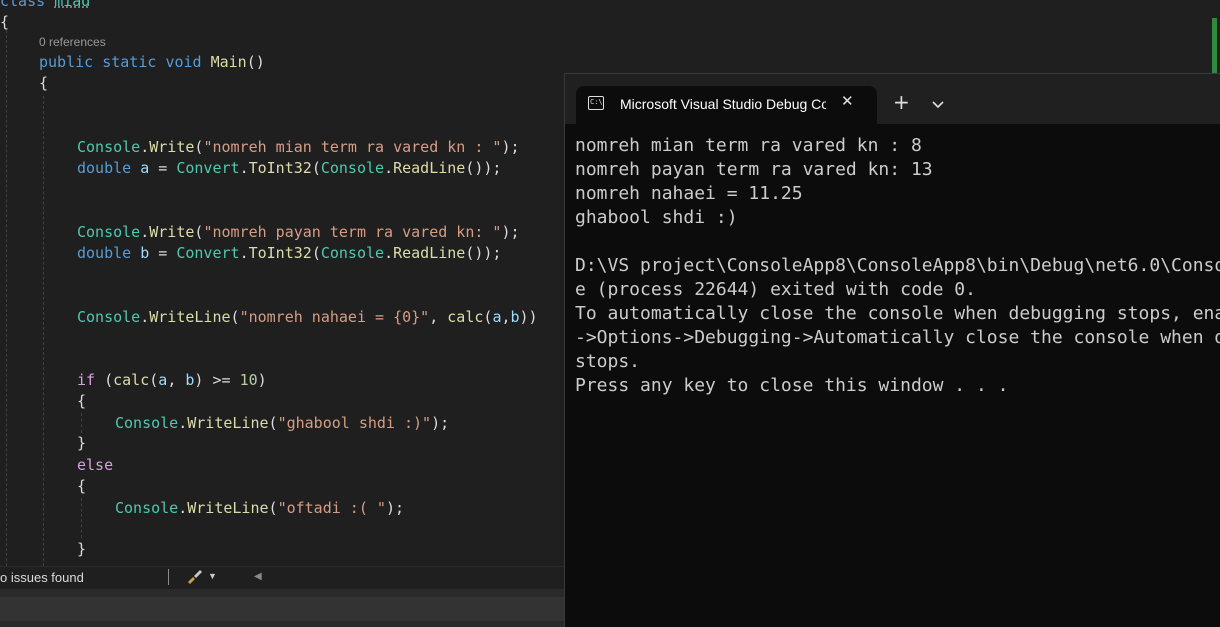 The width and height of the screenshot is (1220, 627). I want to click on console-line: Press any key to close this window . . ., so click(792, 385).